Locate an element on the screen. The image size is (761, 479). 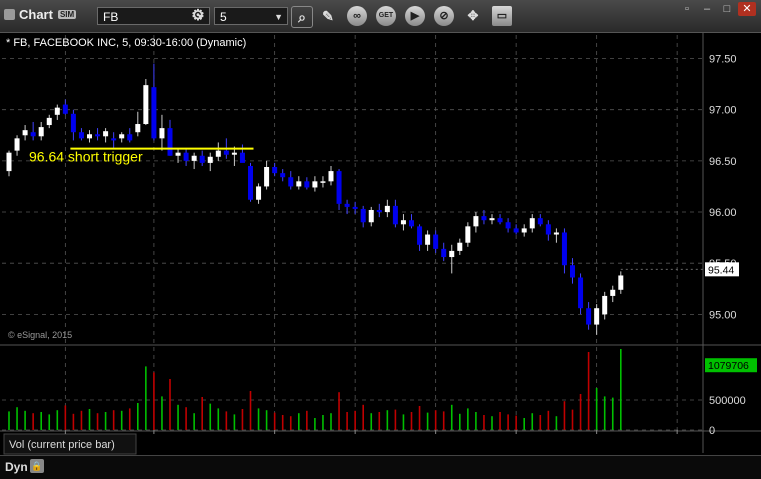
price-tick-label: 96.00 is located at coordinates (723, 213).